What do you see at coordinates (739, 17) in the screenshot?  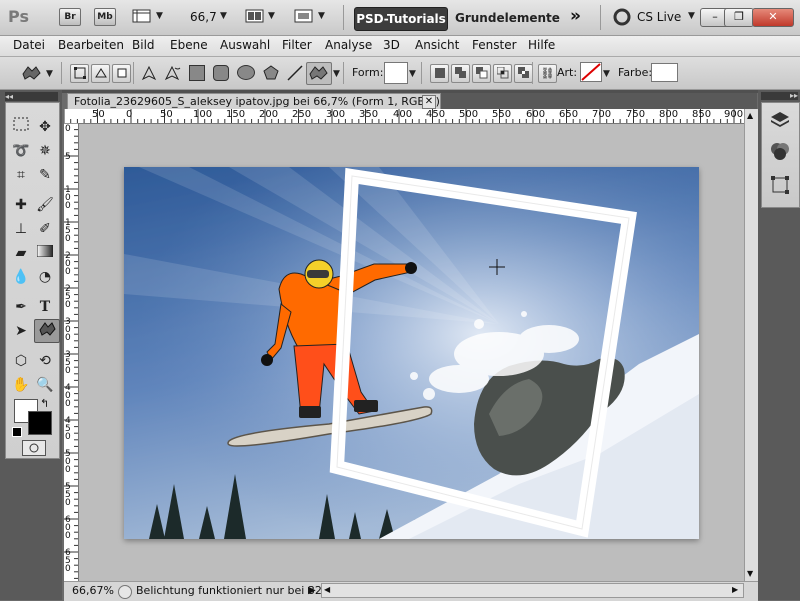 I see `restore-button: ❐` at bounding box center [739, 17].